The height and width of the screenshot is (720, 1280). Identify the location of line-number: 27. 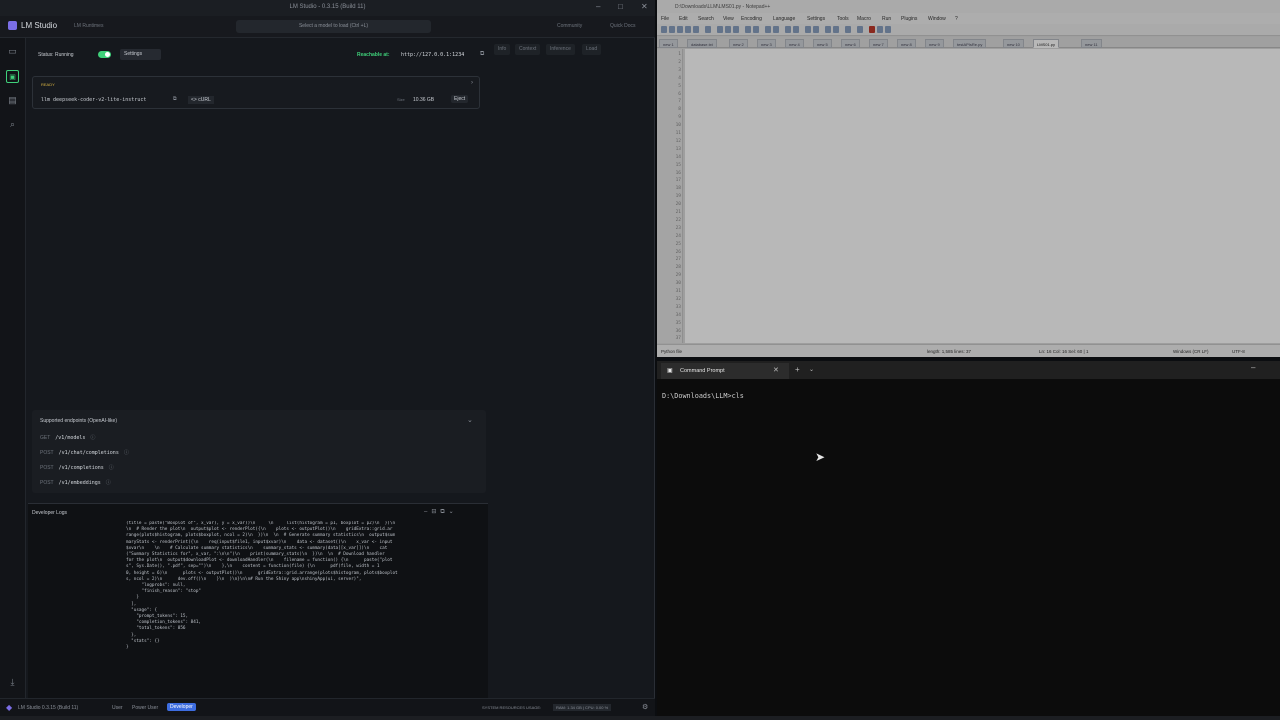
(678, 260).